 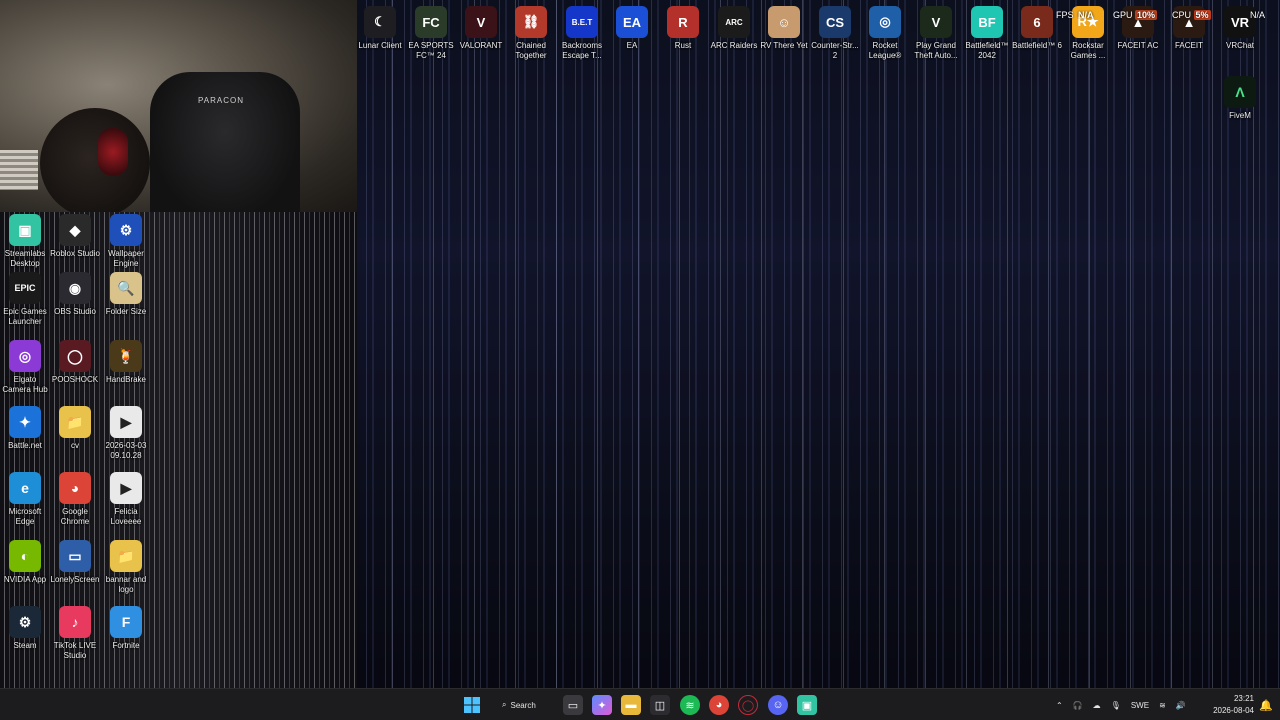 I want to click on app-icon: ♪, so click(x=75, y=622).